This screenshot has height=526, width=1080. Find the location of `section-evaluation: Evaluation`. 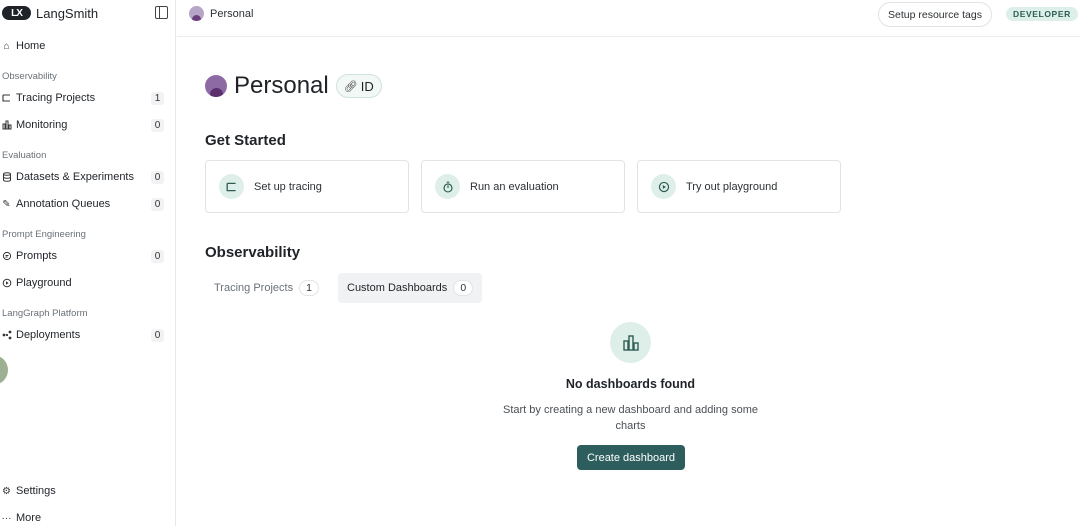

section-evaluation: Evaluation is located at coordinates (24, 155).